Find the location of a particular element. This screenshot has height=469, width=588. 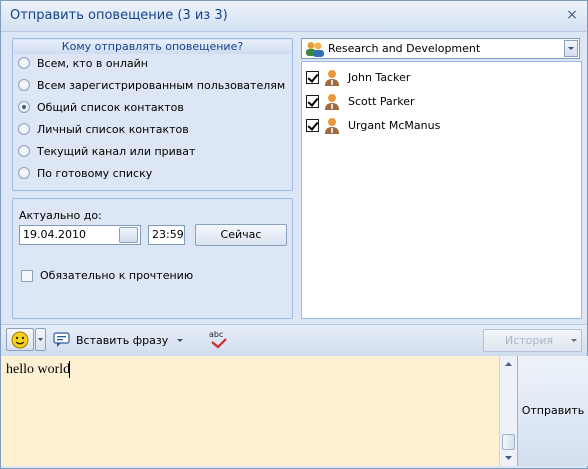

history-label: История is located at coordinates (529, 340).